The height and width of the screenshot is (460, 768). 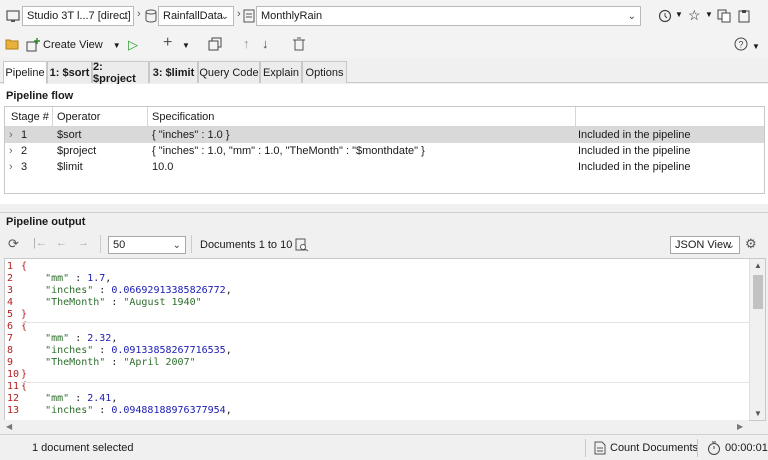 I want to click on scroll-left-icon: ◀, so click(x=9, y=426).